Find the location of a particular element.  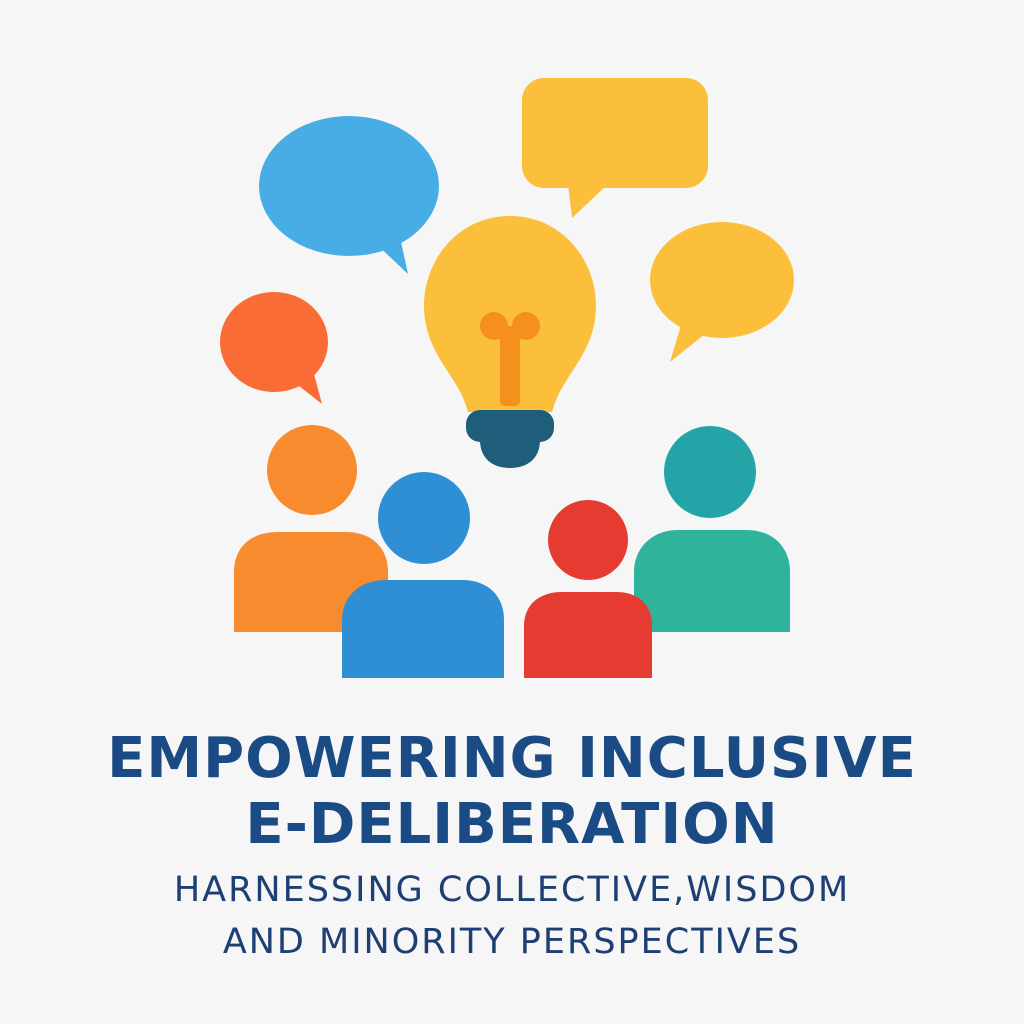

speech-bubble-blue-icon is located at coordinates (349, 195).